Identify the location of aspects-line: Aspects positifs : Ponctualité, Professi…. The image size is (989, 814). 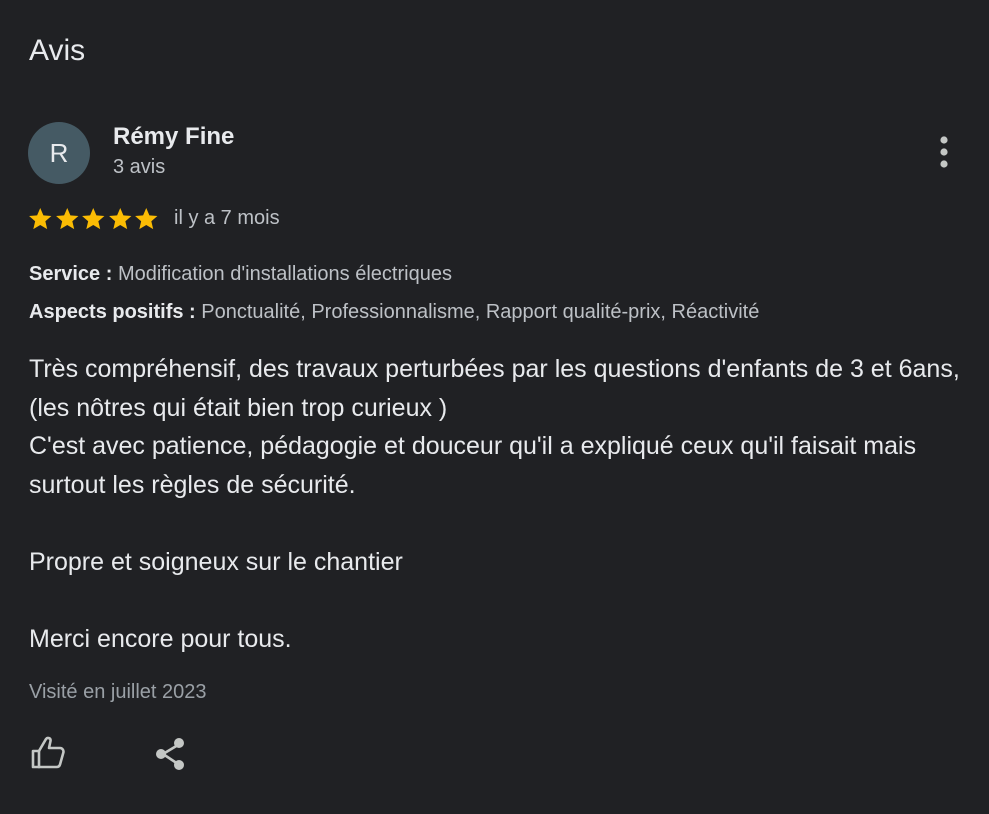
(394, 312).